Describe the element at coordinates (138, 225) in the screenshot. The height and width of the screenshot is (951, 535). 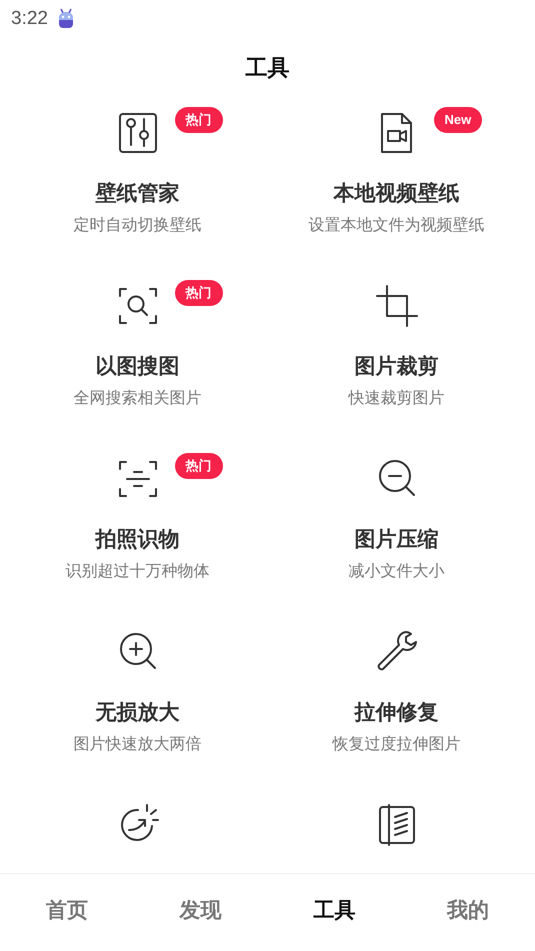
I see `tool-description: 定时自动切换壁纸` at that location.